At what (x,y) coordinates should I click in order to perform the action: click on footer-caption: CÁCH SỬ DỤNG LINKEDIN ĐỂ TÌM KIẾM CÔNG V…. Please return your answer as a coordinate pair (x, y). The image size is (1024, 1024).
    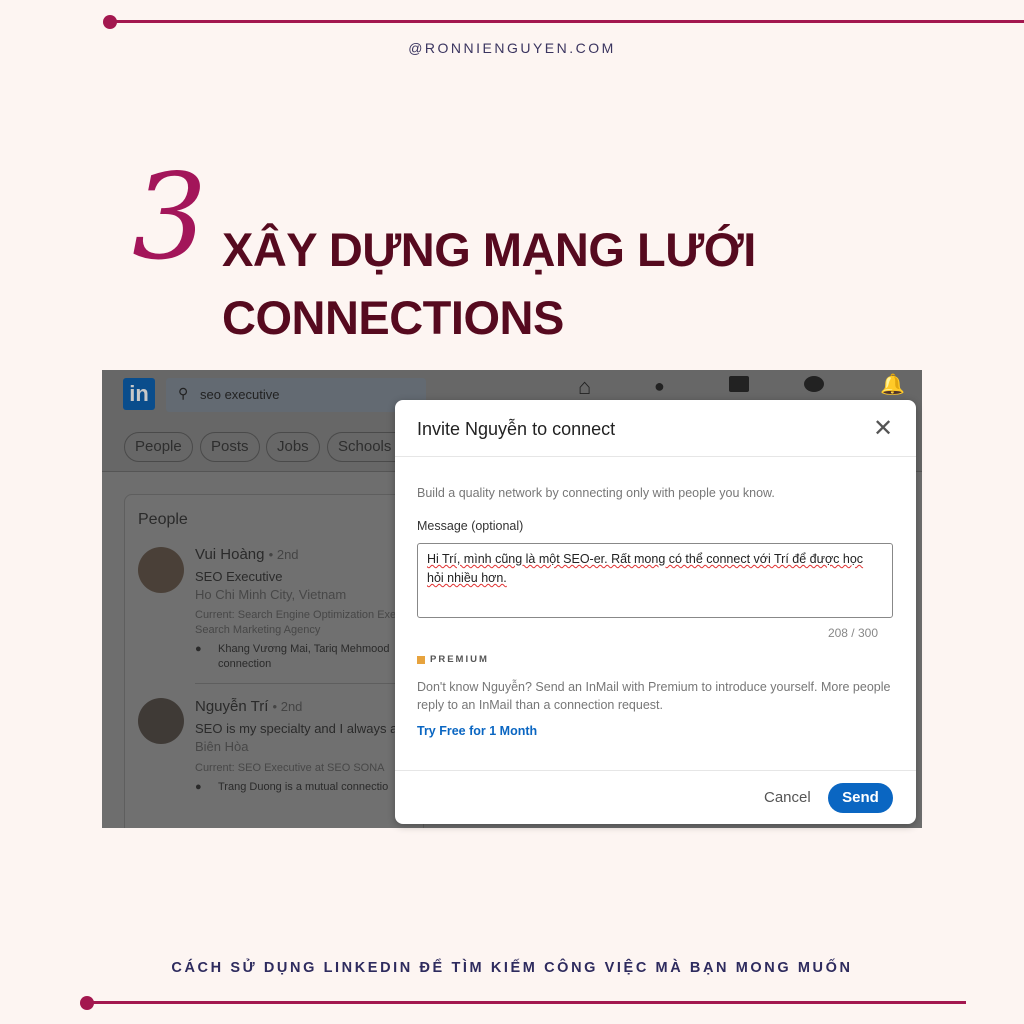
    Looking at the image, I should click on (512, 968).